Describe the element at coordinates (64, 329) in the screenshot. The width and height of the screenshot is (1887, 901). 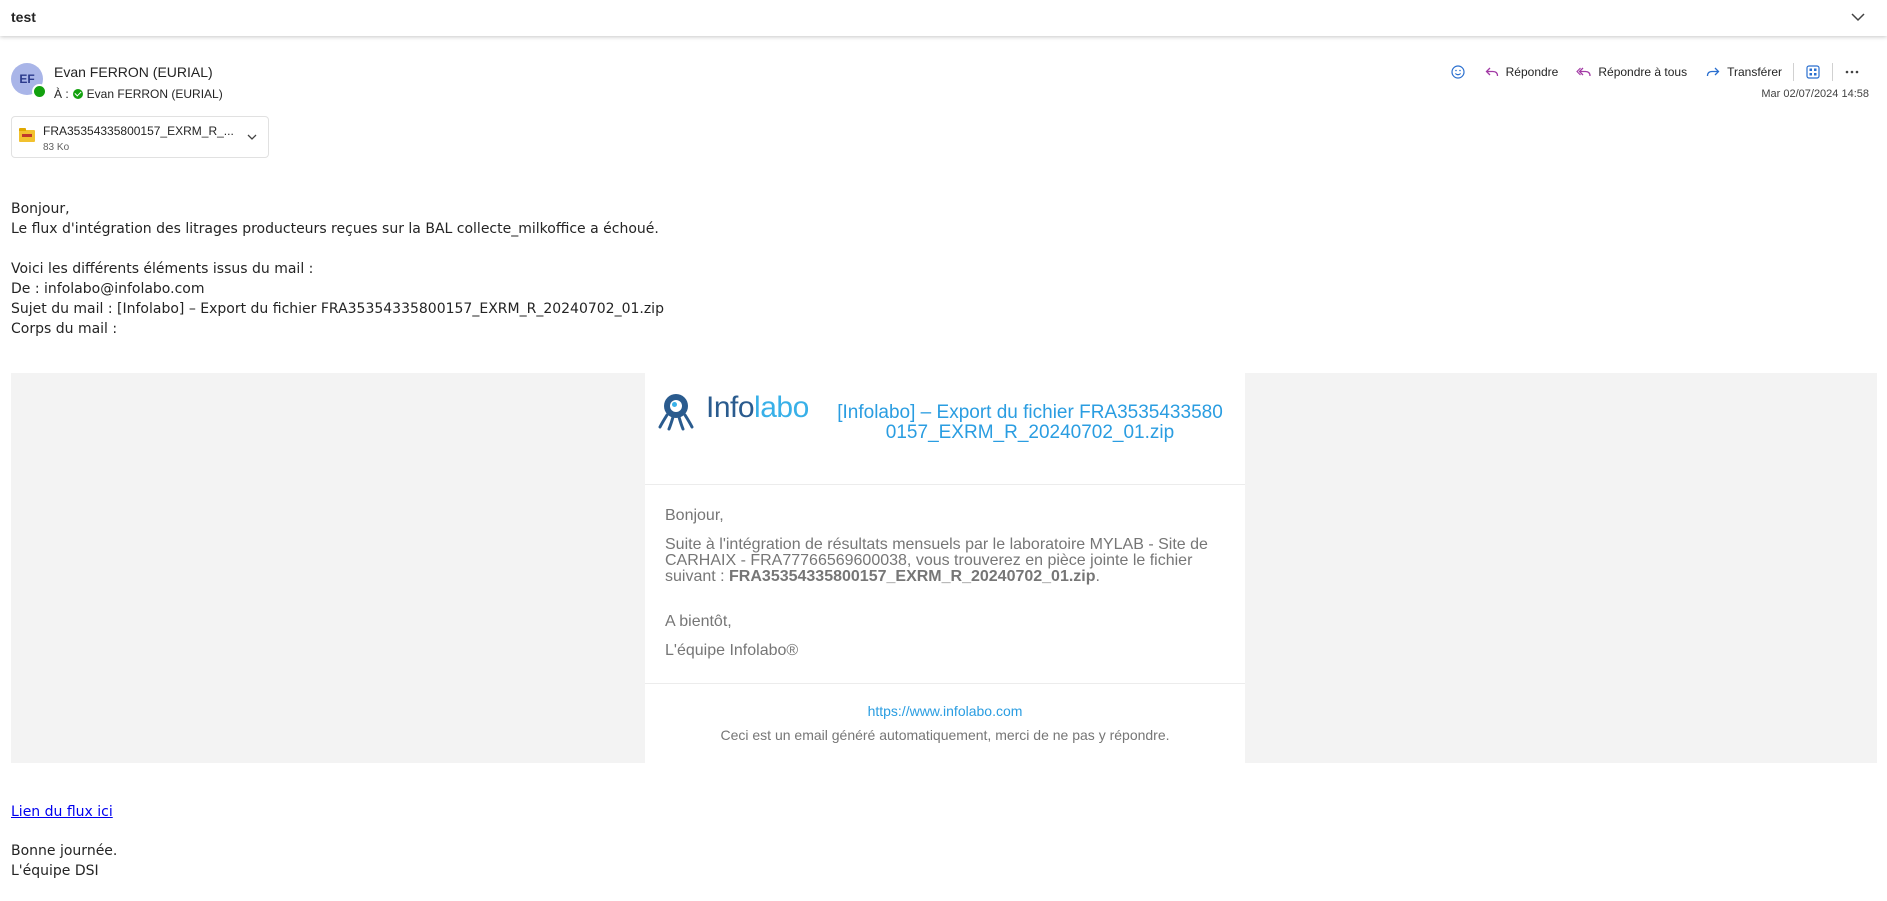
I see `body-corps-label: Corps du mail :` at that location.